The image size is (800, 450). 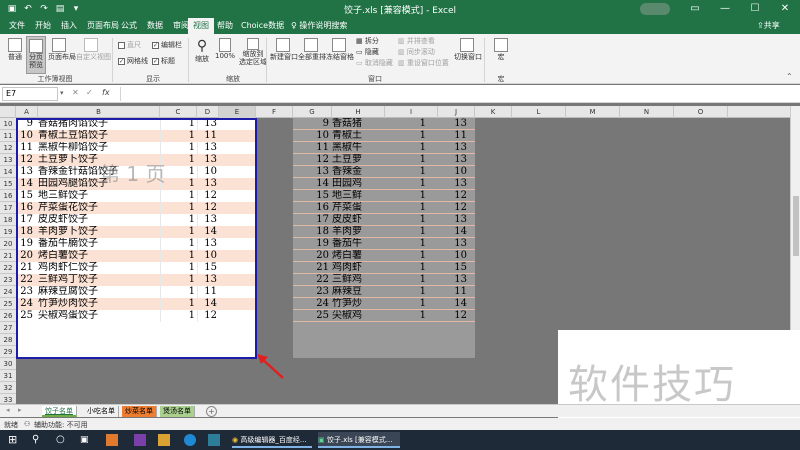 I want to click on row-header: 21, so click(x=8, y=256).